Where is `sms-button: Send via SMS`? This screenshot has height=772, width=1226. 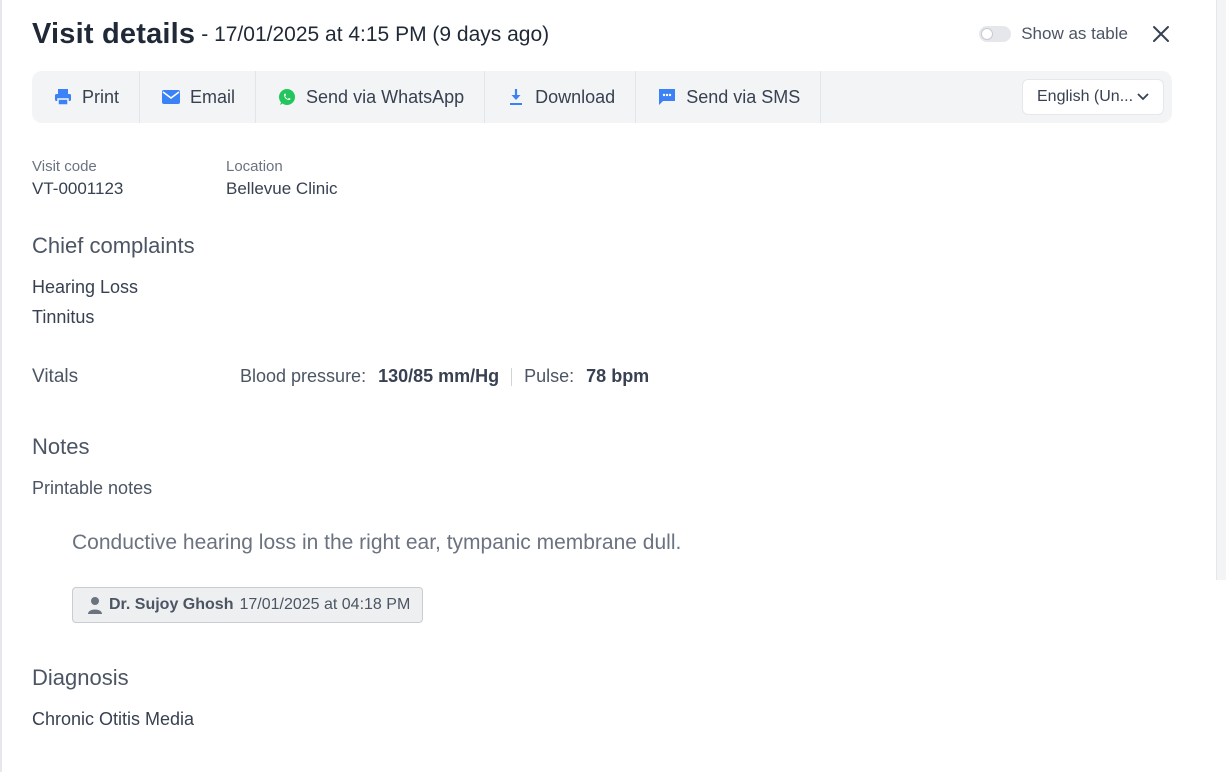
sms-button: Send via SMS is located at coordinates (729, 97).